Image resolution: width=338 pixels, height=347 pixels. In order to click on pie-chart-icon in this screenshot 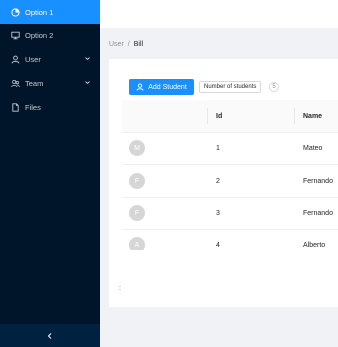, I will do `click(15, 12)`.